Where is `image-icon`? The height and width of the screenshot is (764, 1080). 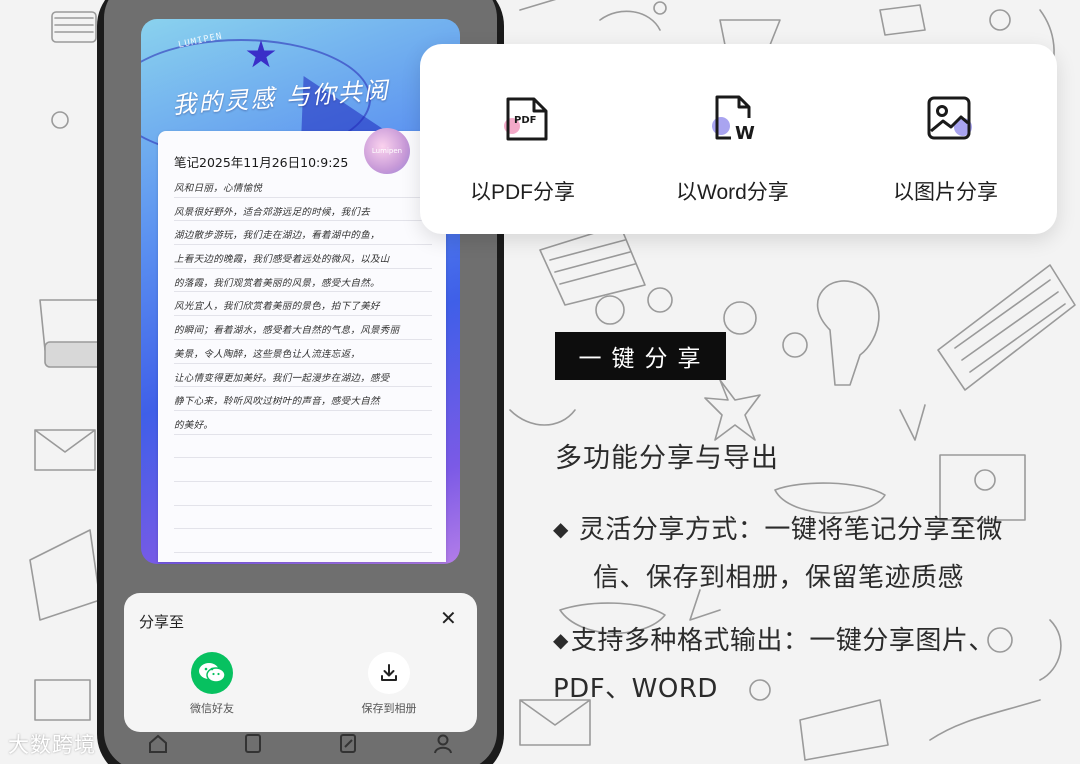 image-icon is located at coordinates (950, 120).